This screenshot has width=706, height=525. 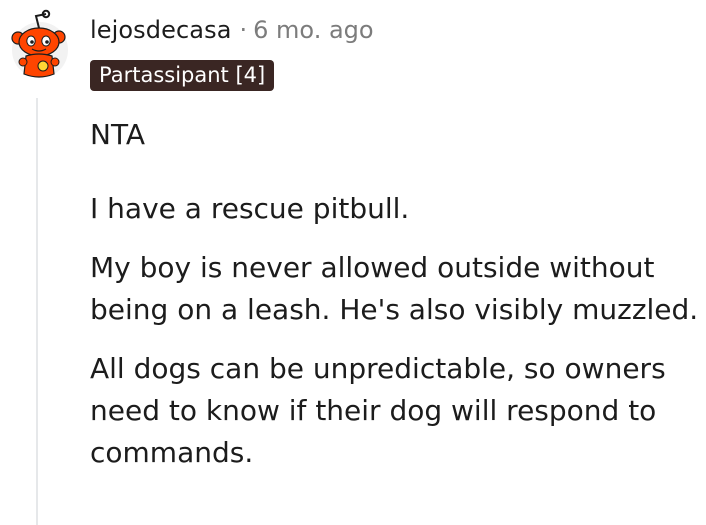 I want to click on thread-line, so click(x=37, y=311).